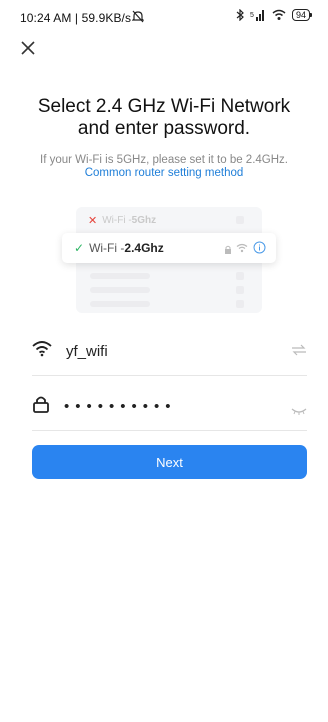  I want to click on wifi-icon, so click(42, 351).